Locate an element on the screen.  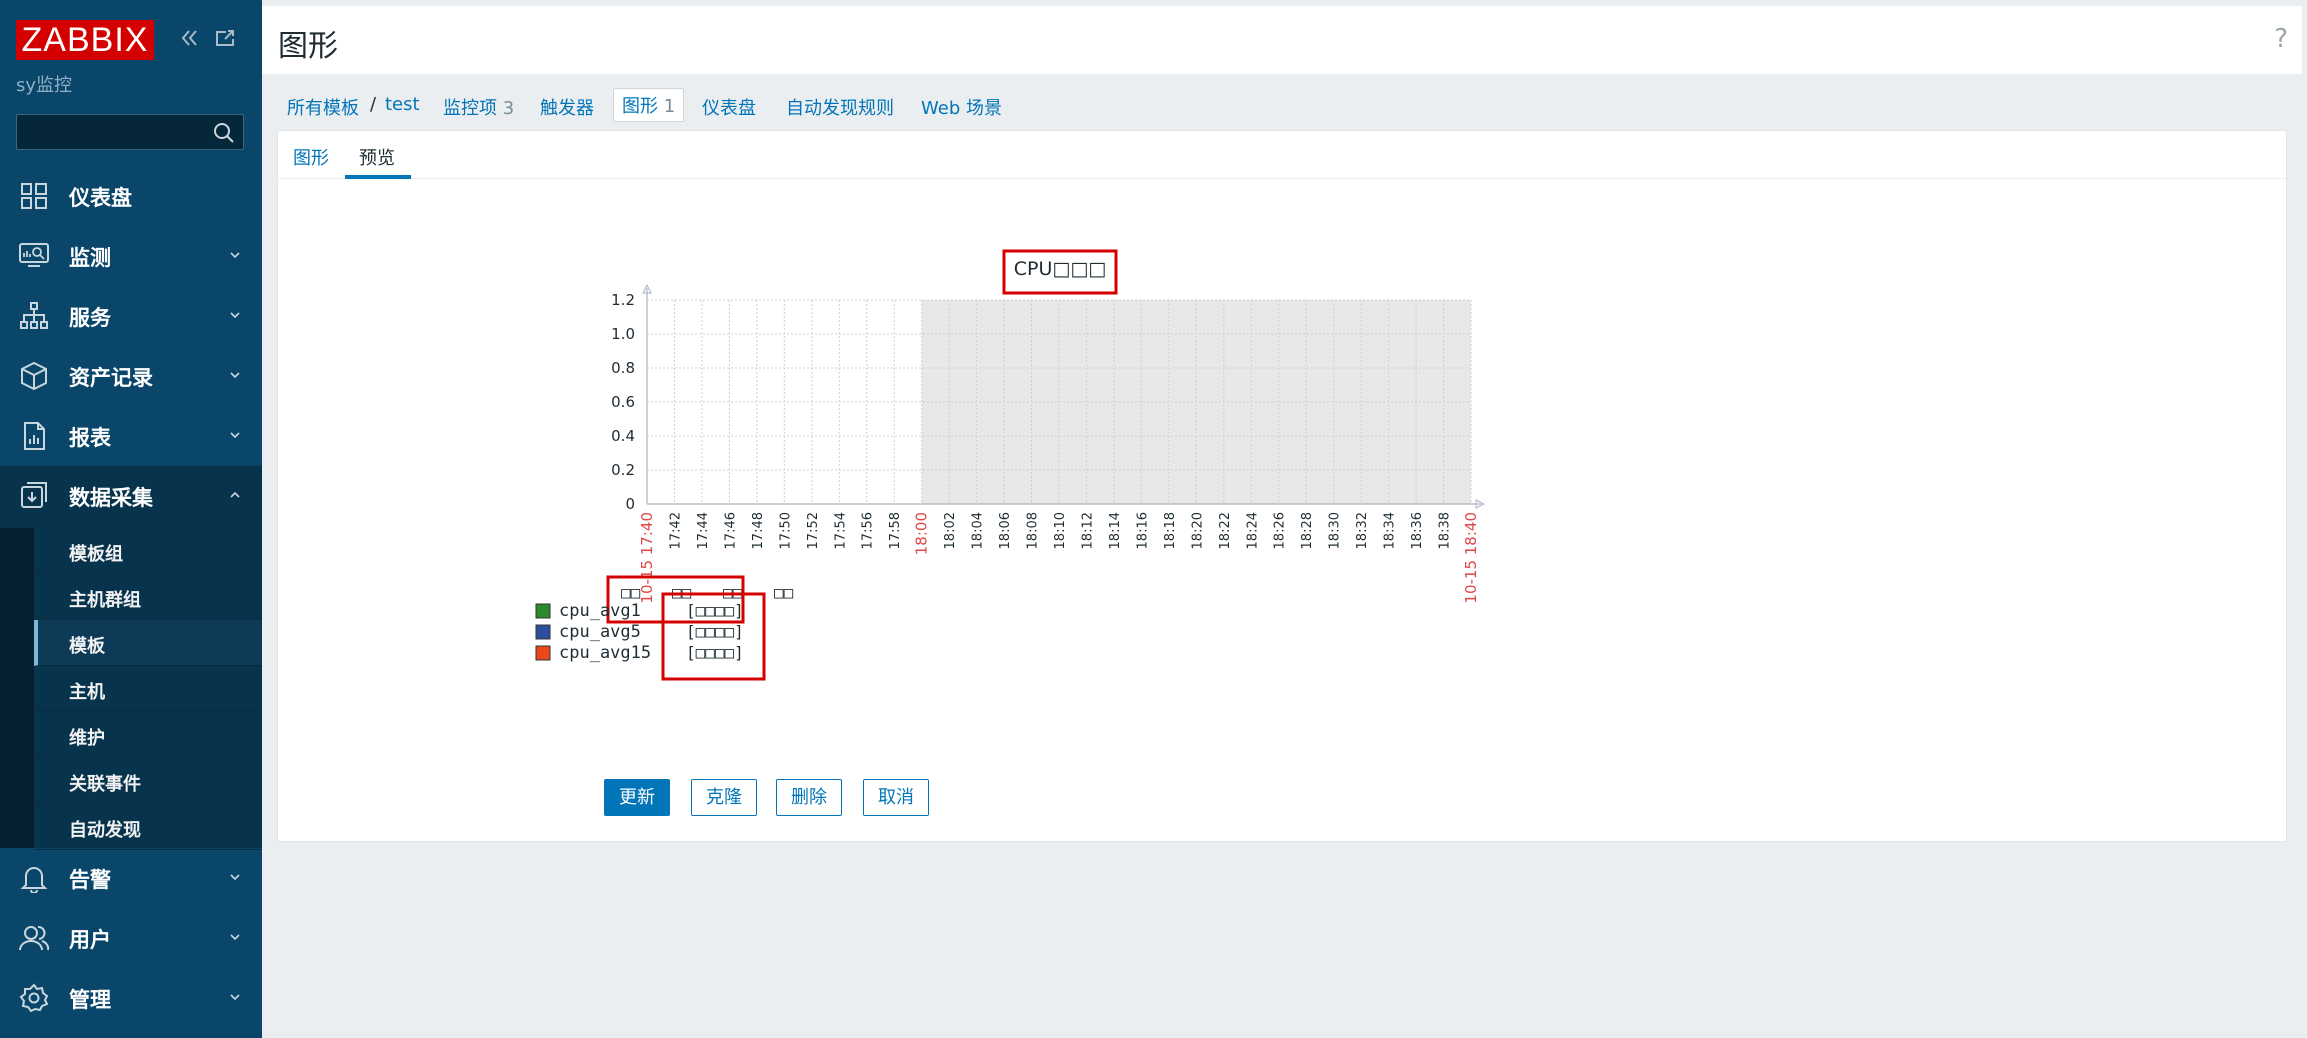
nav-administration-label: 管理 is located at coordinates (90, 1000).